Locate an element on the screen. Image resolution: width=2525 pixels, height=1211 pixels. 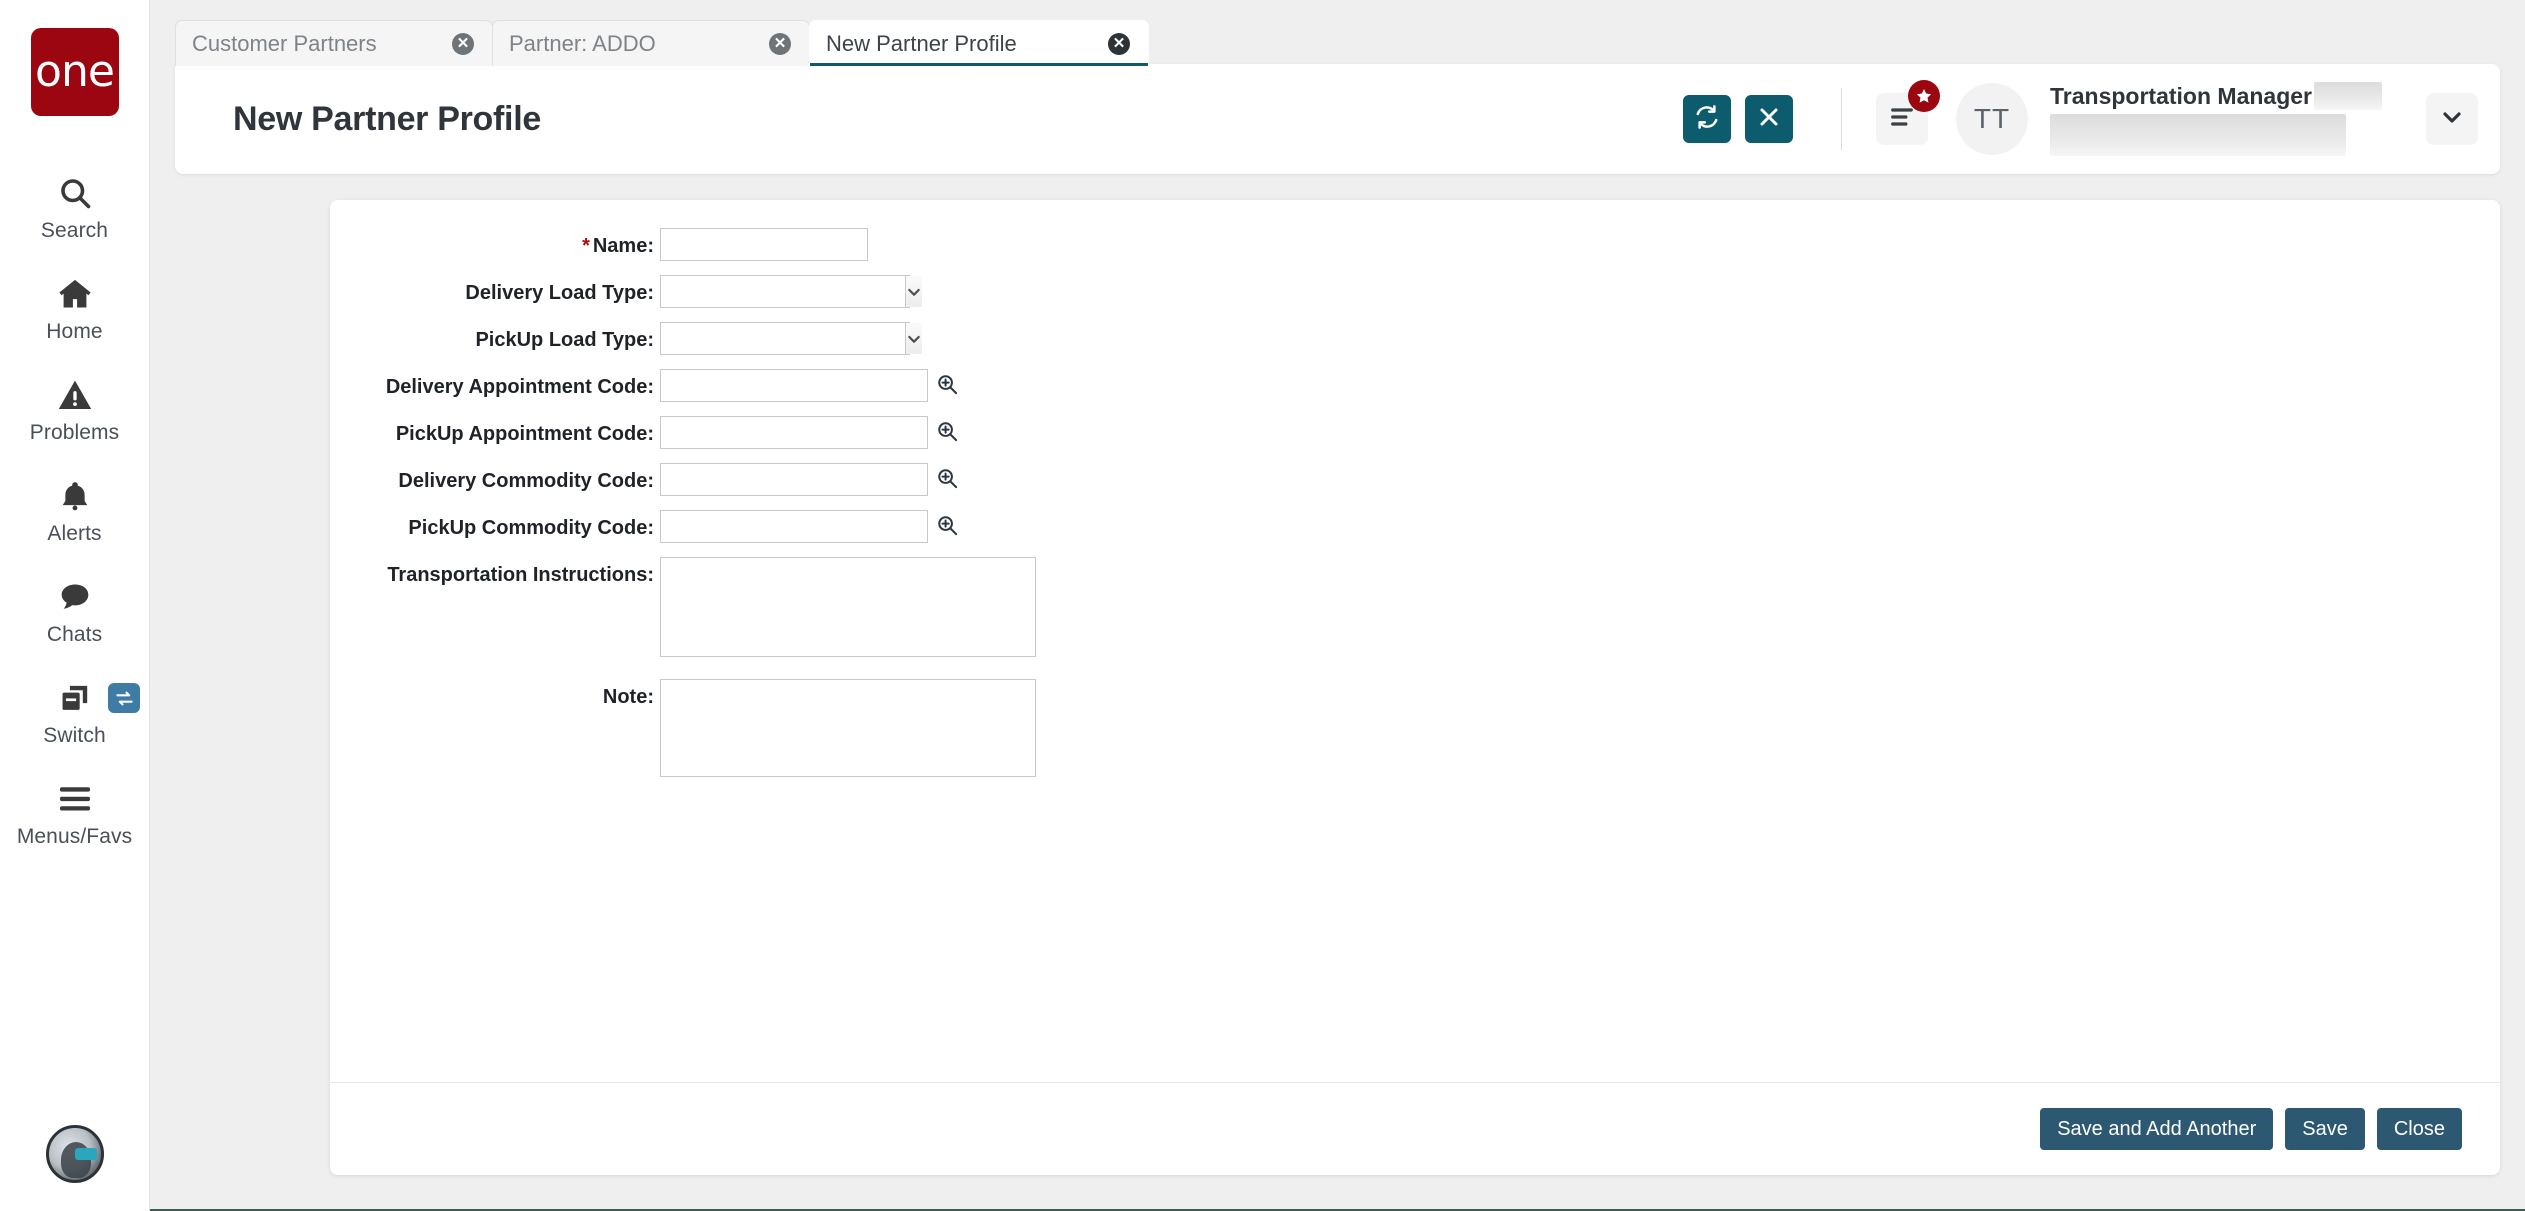
name-field is located at coordinates (764, 244).